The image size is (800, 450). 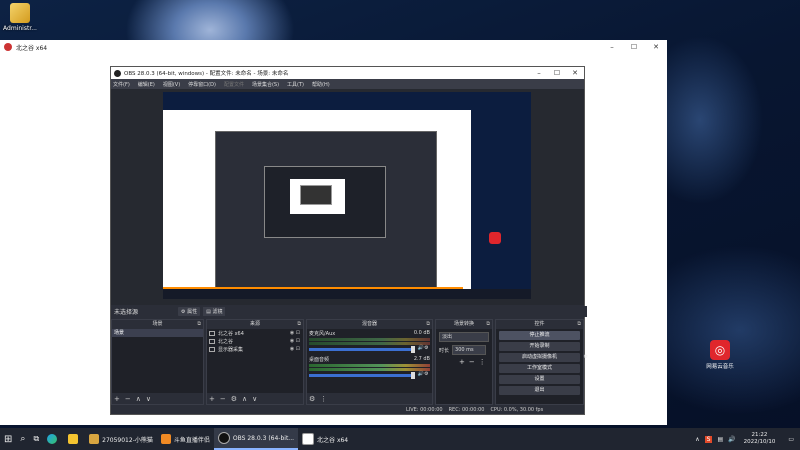 I want to click on task-view-icon: ⧉, so click(x=36, y=439).